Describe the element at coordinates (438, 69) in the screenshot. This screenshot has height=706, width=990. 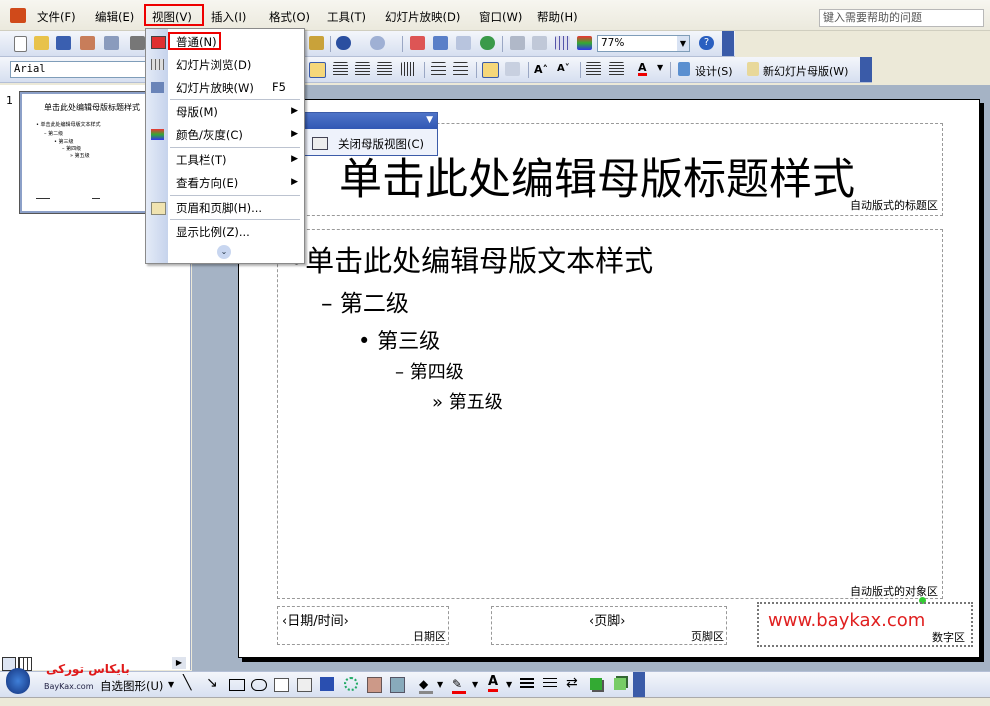
I see `numbering-icon` at that location.